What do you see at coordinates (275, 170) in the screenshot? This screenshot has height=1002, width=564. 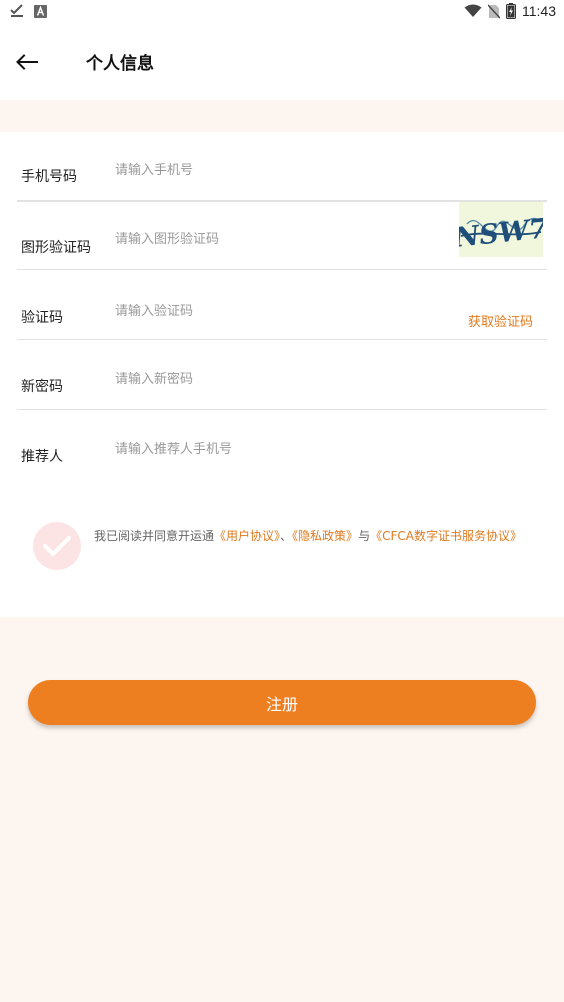 I see `phone-input` at bounding box center [275, 170].